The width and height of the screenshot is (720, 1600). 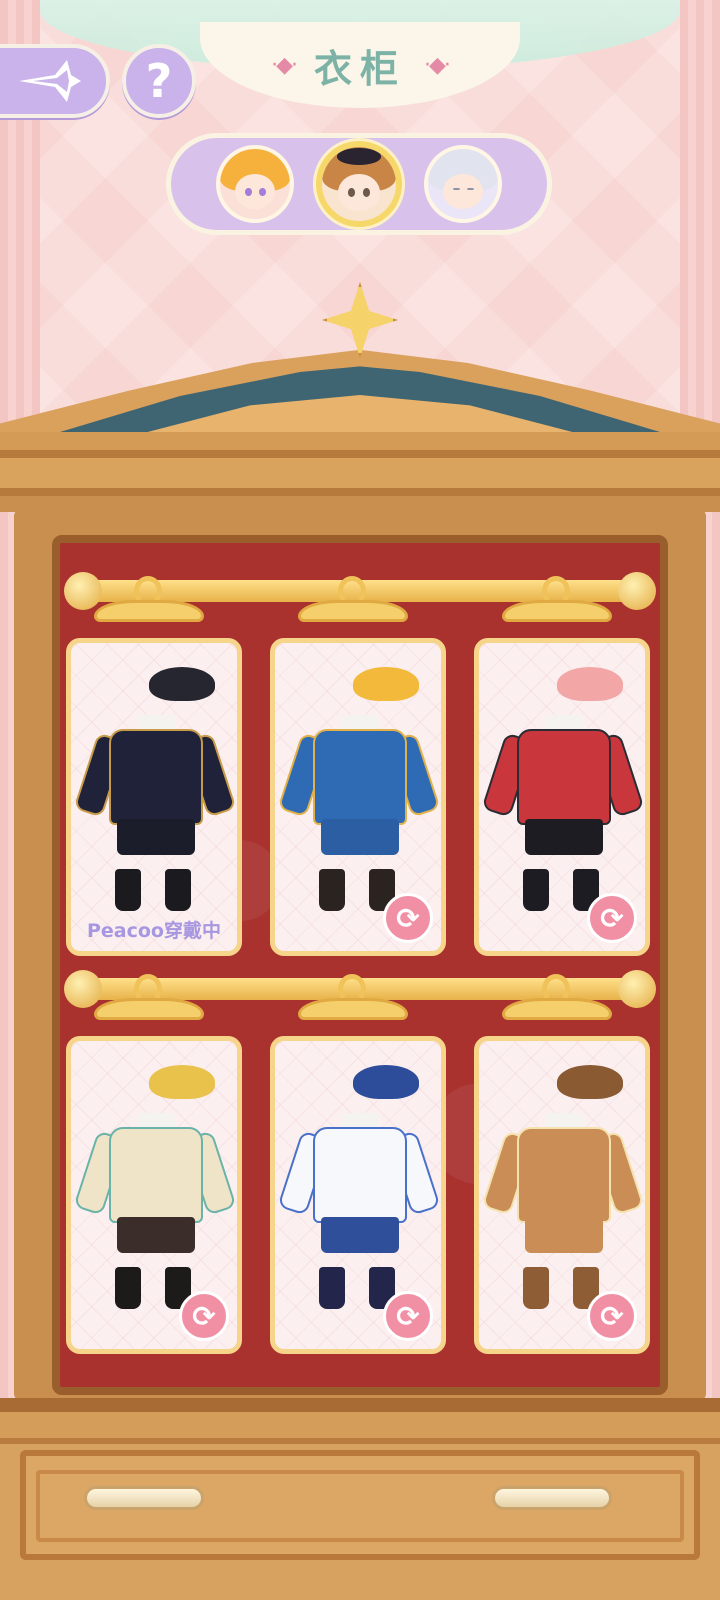 I want to click on wearing-status-label: Peacoo穿戴中, so click(x=153, y=931).